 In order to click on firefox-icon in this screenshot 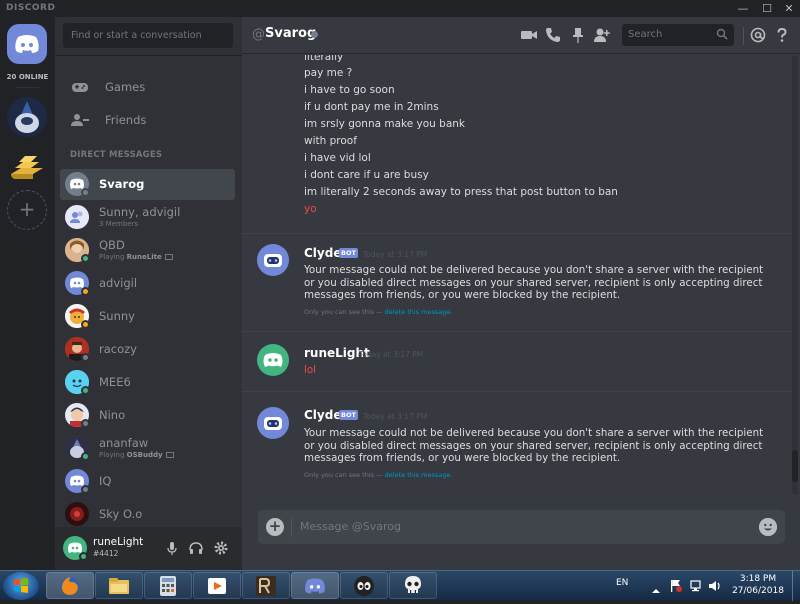, I will do `click(70, 585)`.